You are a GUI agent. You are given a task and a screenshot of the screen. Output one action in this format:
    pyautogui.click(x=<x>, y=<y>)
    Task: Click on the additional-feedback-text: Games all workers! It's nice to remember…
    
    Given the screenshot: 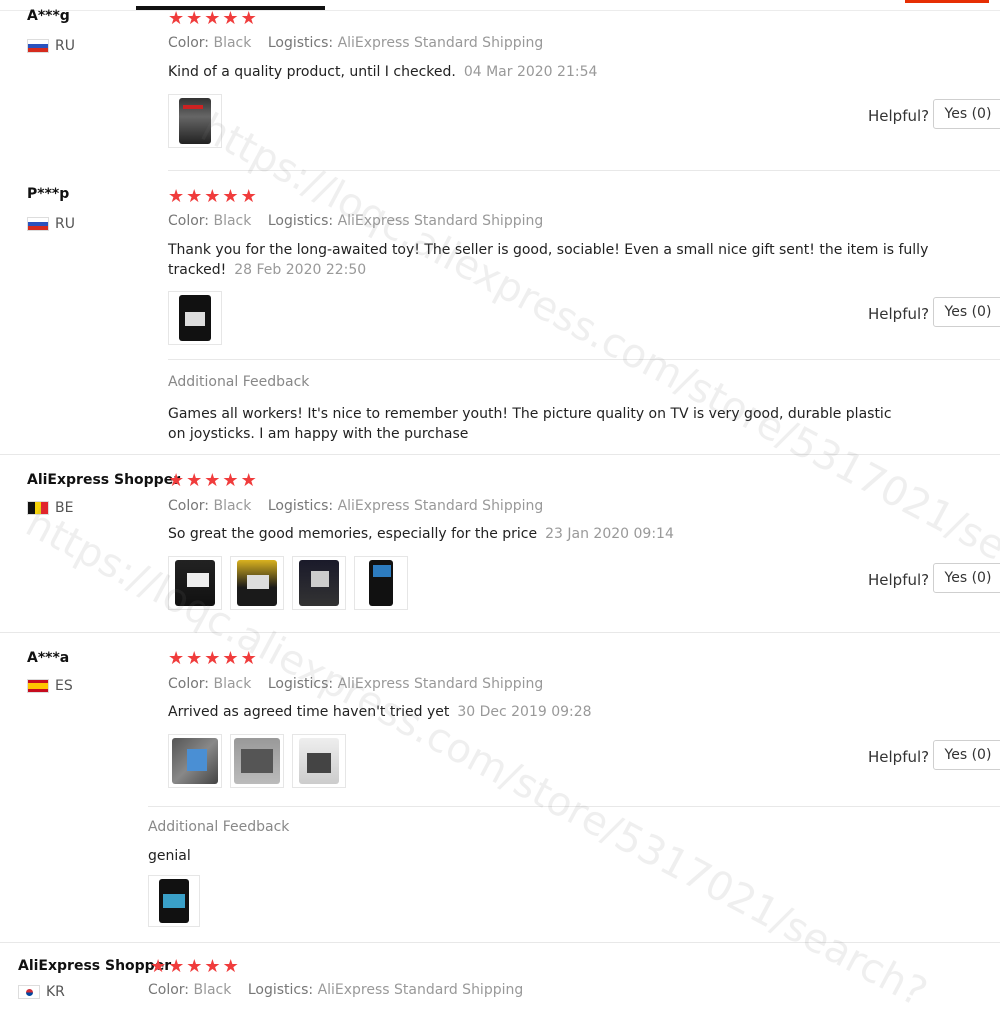 What is the action you would take?
    pyautogui.click(x=530, y=424)
    